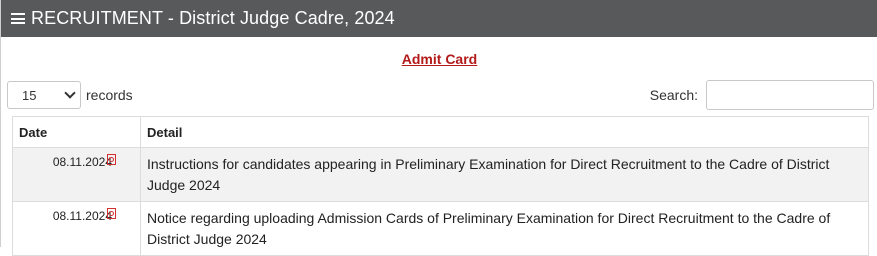 This screenshot has width=877, height=256. I want to click on page-length-label: records, so click(109, 95).